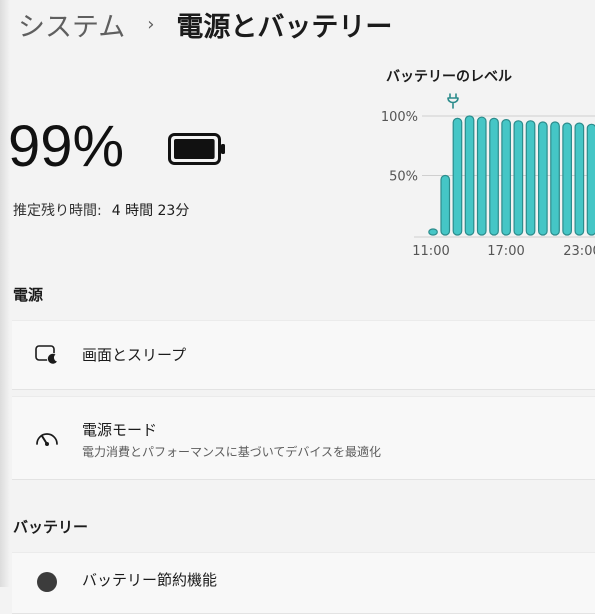 This screenshot has height=614, width=595. Describe the element at coordinates (303, 583) in the screenshot. I see `battery-saver-setting: バッテリー節約機能` at that location.